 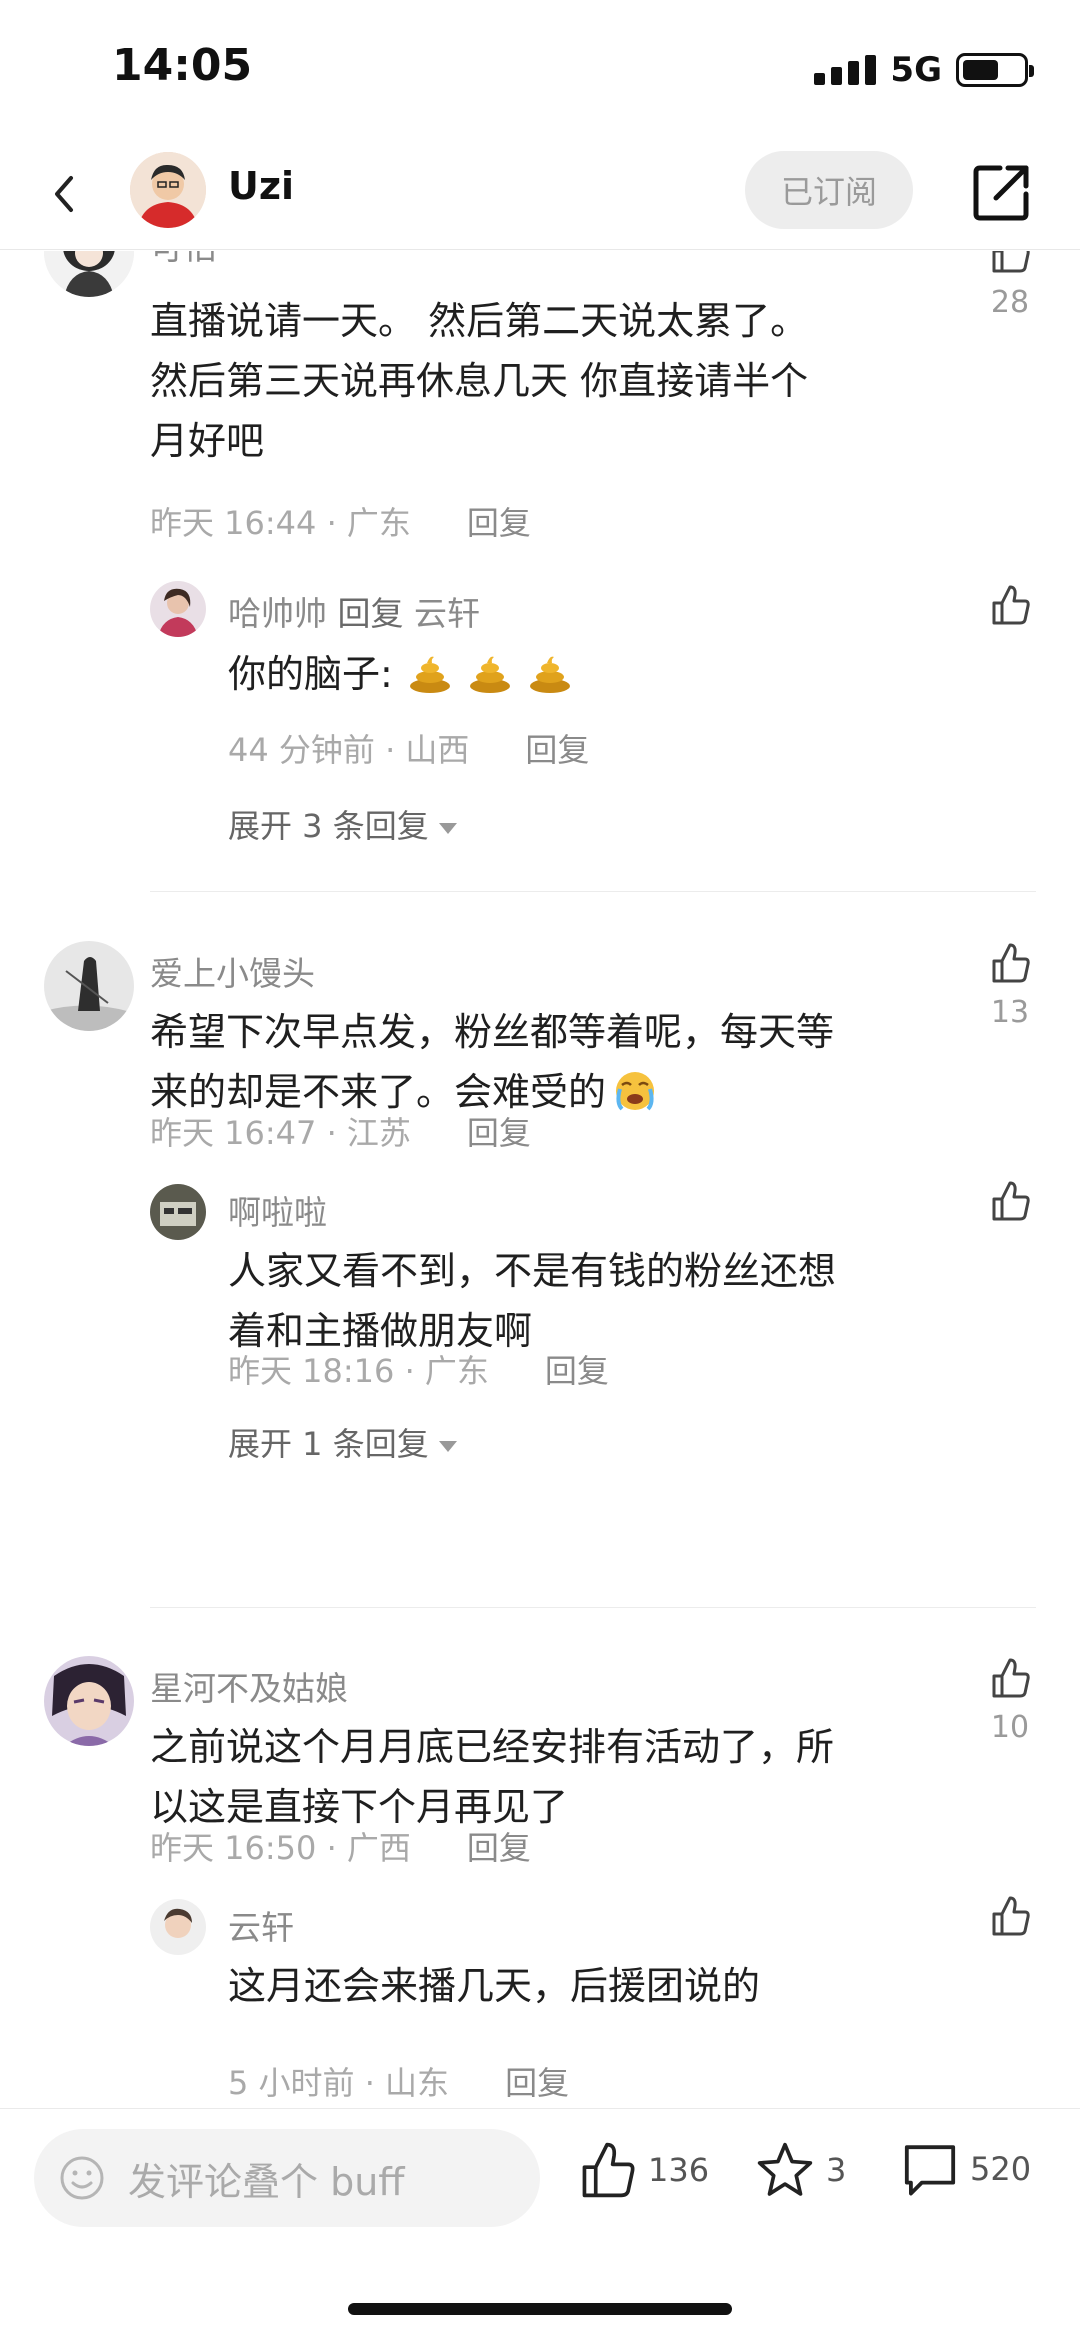 What do you see at coordinates (280, 1133) in the screenshot?
I see `comment-time: 昨天 16:47 · 江苏` at bounding box center [280, 1133].